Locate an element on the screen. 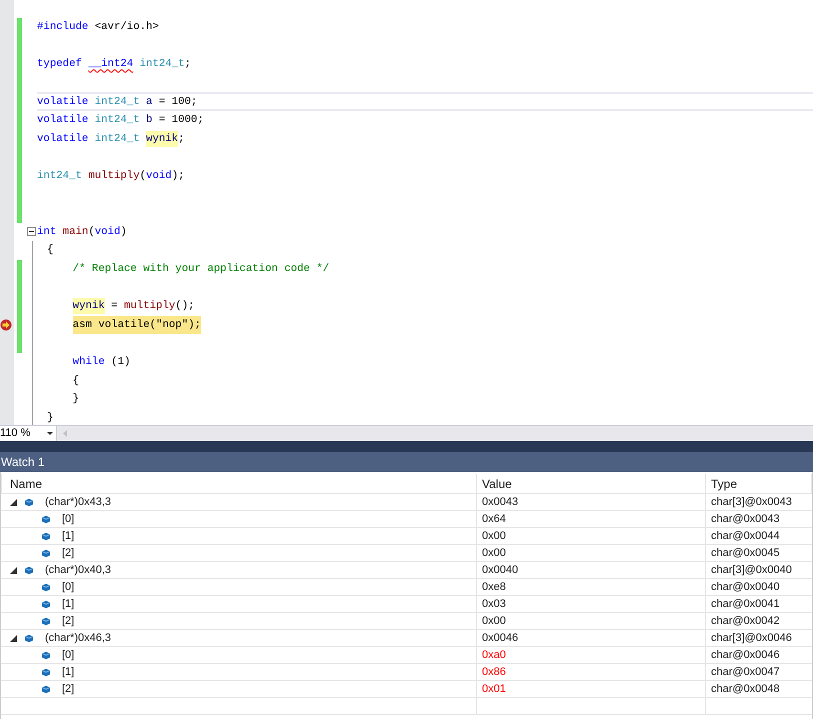 The width and height of the screenshot is (813, 719). code-token: while is located at coordinates (88, 362).